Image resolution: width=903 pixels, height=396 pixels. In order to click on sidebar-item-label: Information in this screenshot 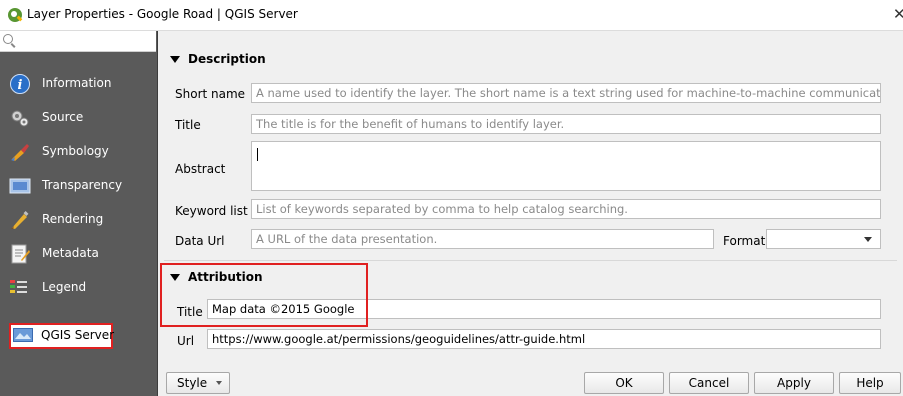, I will do `click(77, 83)`.